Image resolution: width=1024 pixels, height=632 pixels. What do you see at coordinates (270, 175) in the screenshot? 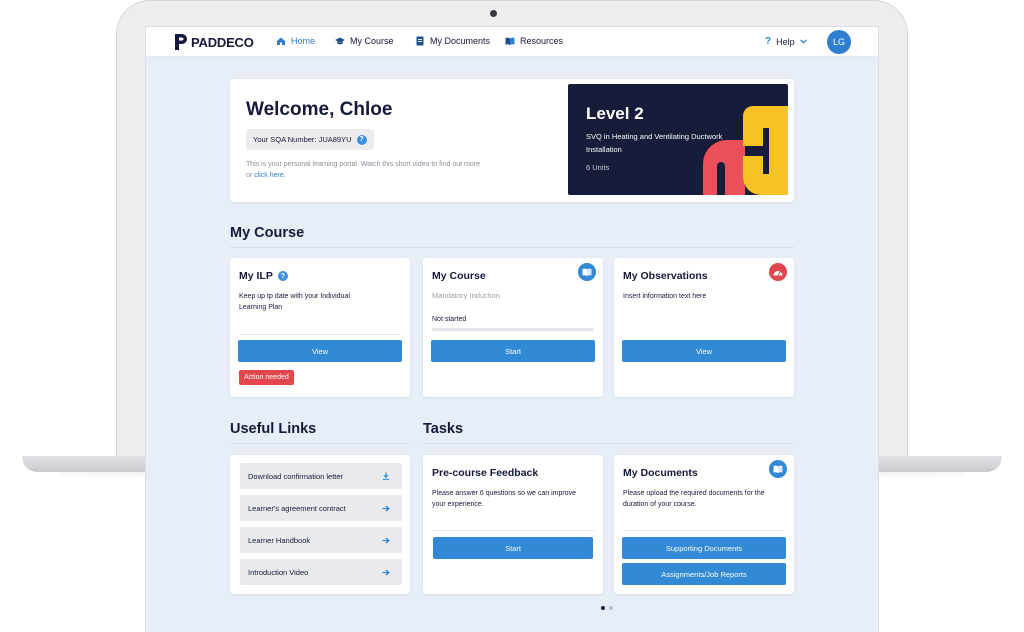
I see `click-here-link: click here.` at bounding box center [270, 175].